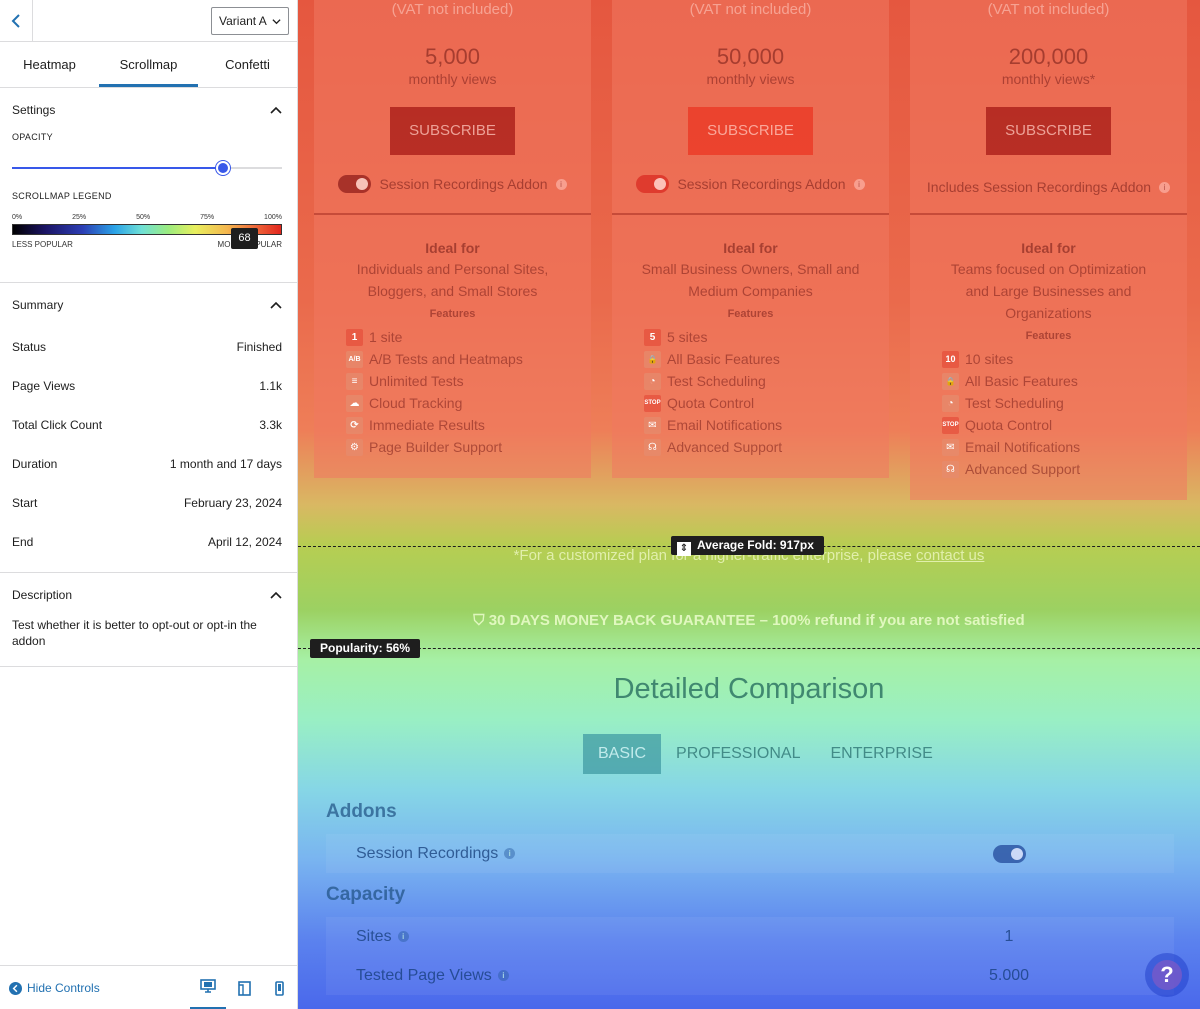 The image size is (1200, 1009). Describe the element at coordinates (223, 168) in the screenshot. I see `slider-thumb` at that location.